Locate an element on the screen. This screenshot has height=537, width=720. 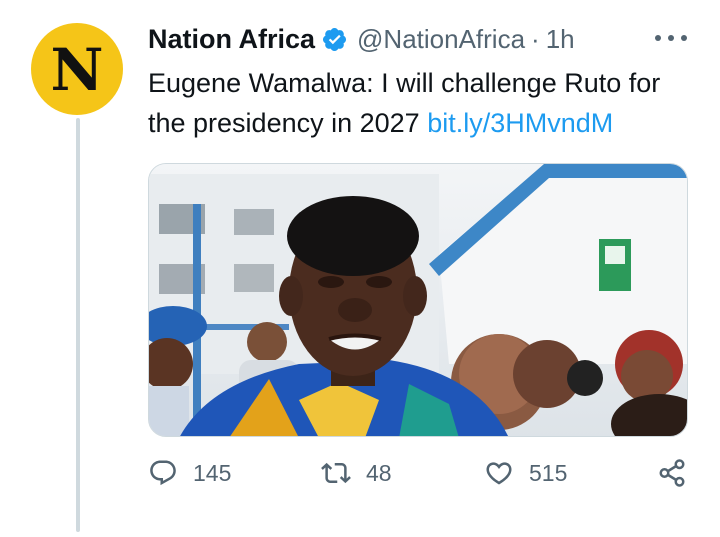
share-icon is located at coordinates (672, 473).